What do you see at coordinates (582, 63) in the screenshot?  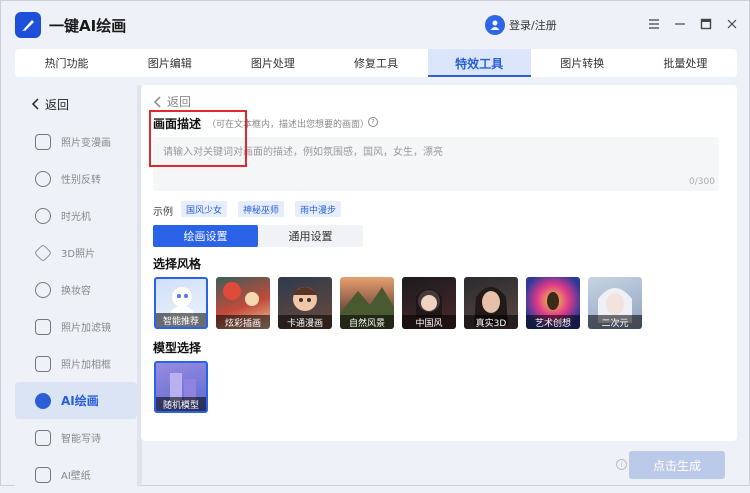 I see `tab-image-convert: 图片转换` at bounding box center [582, 63].